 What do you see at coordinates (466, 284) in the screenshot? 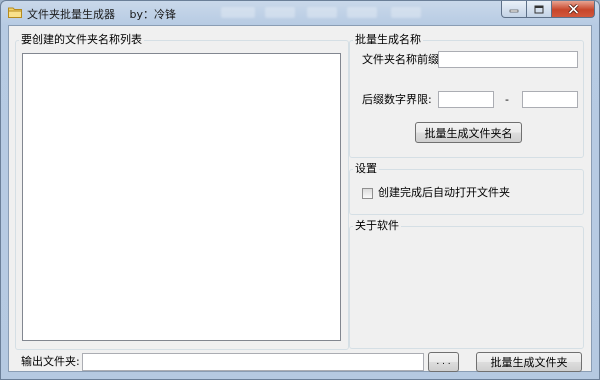
I see `about-group: 关于软件` at bounding box center [466, 284].